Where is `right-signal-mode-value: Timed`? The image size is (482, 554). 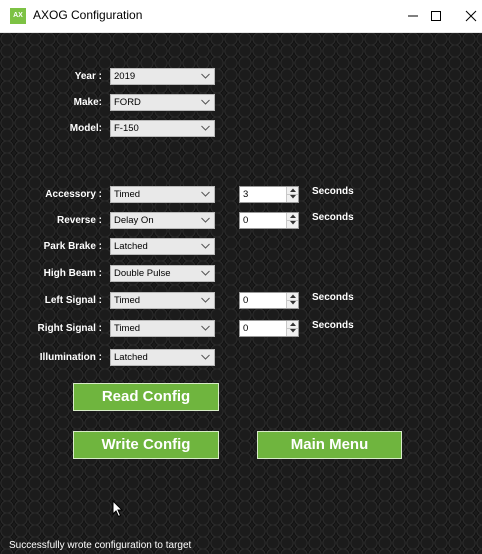 right-signal-mode-value: Timed is located at coordinates (127, 328).